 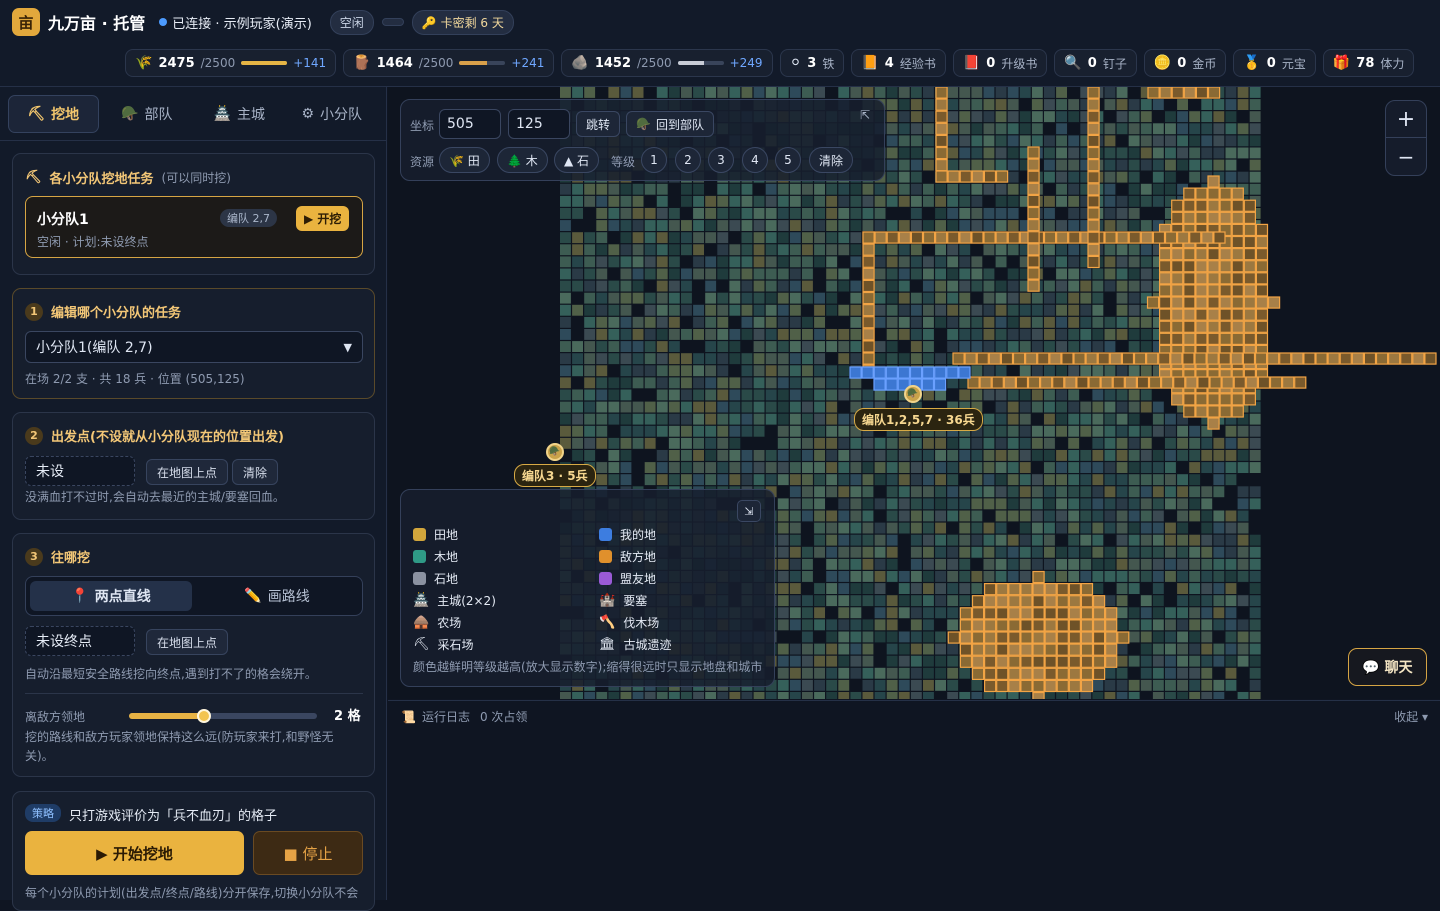 What do you see at coordinates (831, 160) in the screenshot?
I see `clear-filter-button: 清除` at bounding box center [831, 160].